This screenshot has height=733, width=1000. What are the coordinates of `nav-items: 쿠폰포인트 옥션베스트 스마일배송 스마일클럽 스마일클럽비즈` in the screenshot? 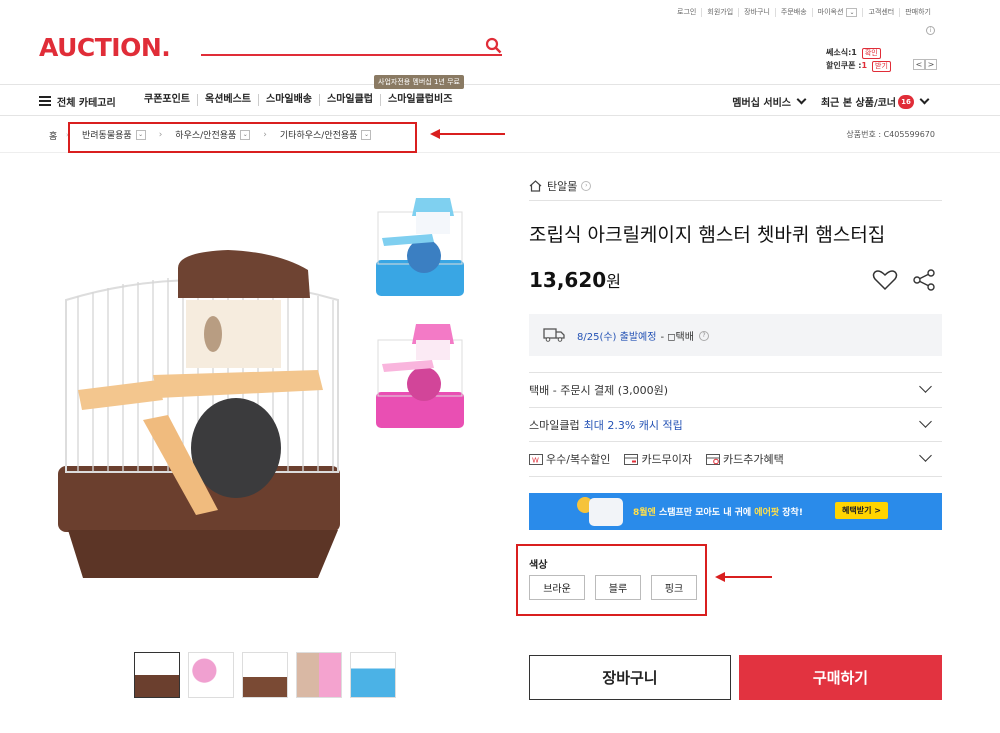 It's located at (301, 100).